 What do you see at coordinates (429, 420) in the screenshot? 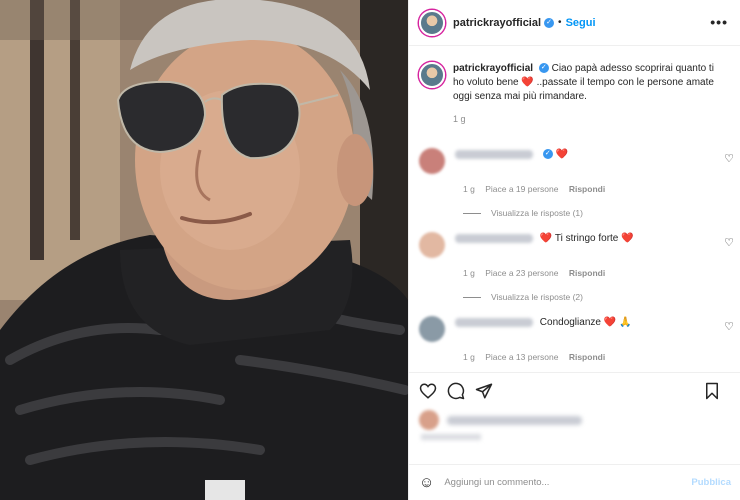
I see `liker-avatar` at bounding box center [429, 420].